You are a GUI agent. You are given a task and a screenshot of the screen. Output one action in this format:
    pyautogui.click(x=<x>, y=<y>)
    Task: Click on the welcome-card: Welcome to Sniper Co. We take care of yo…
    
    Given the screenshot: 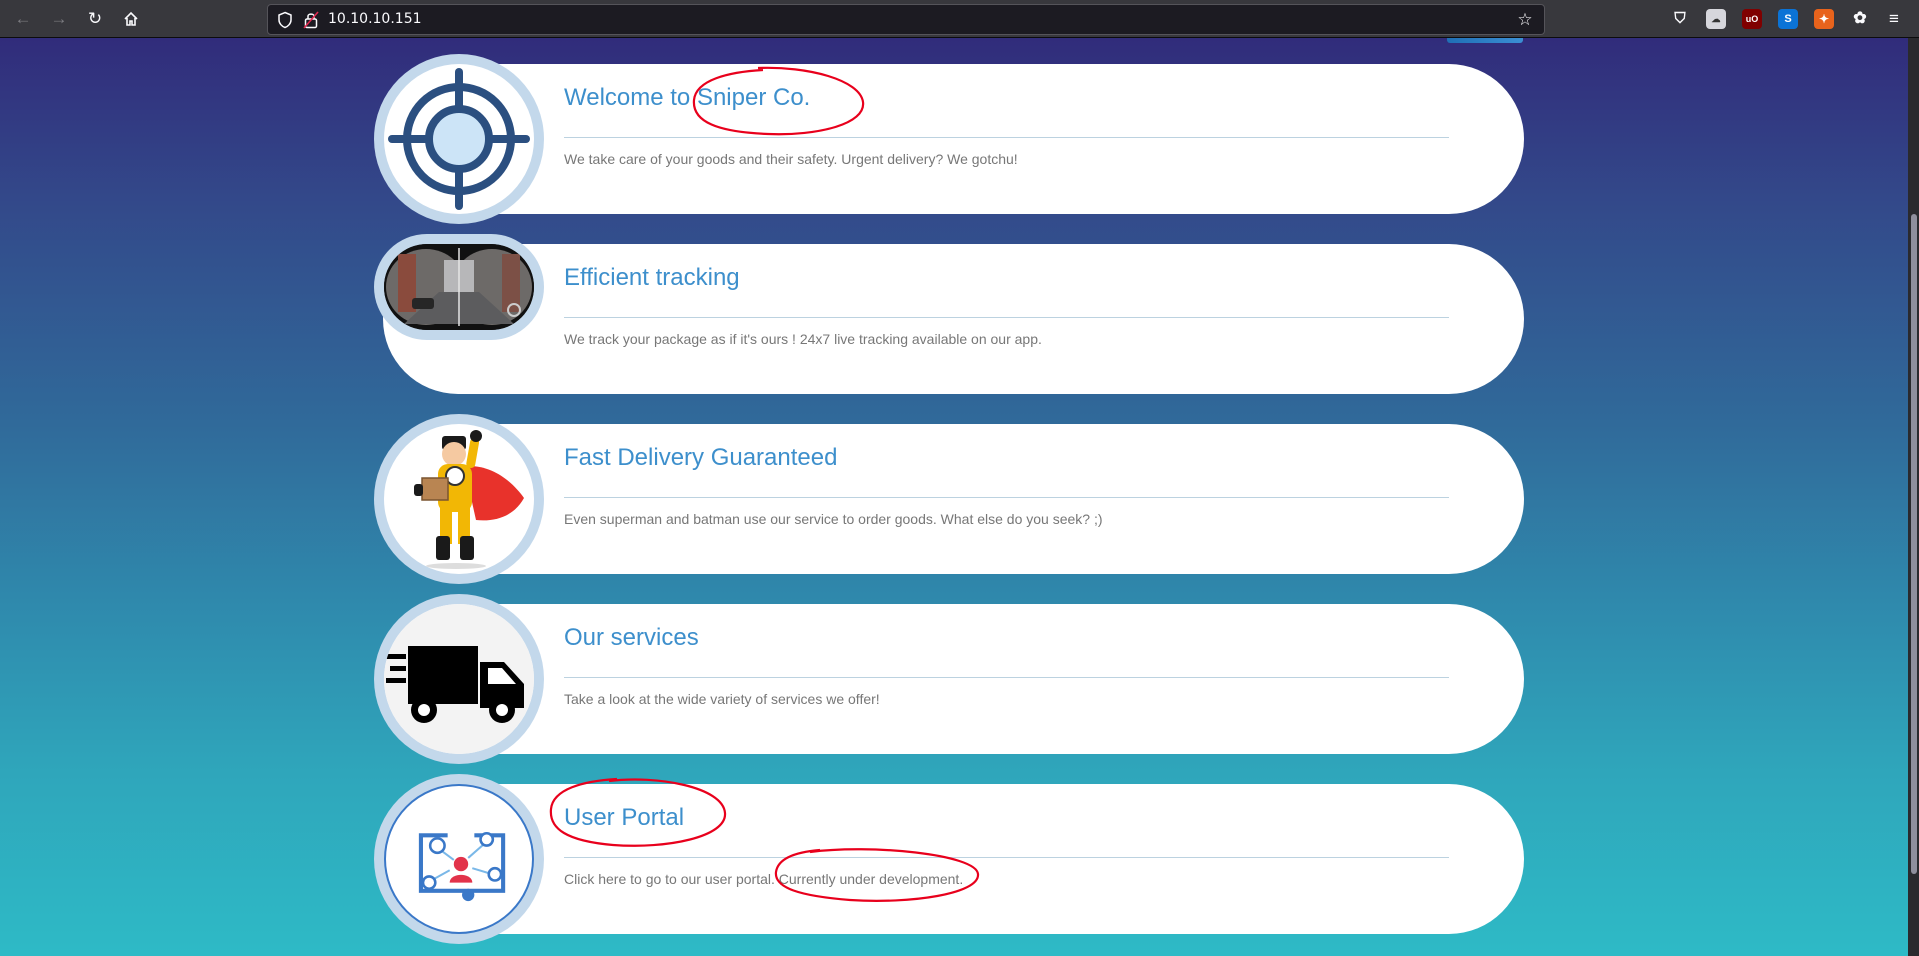 What is the action you would take?
    pyautogui.click(x=953, y=139)
    